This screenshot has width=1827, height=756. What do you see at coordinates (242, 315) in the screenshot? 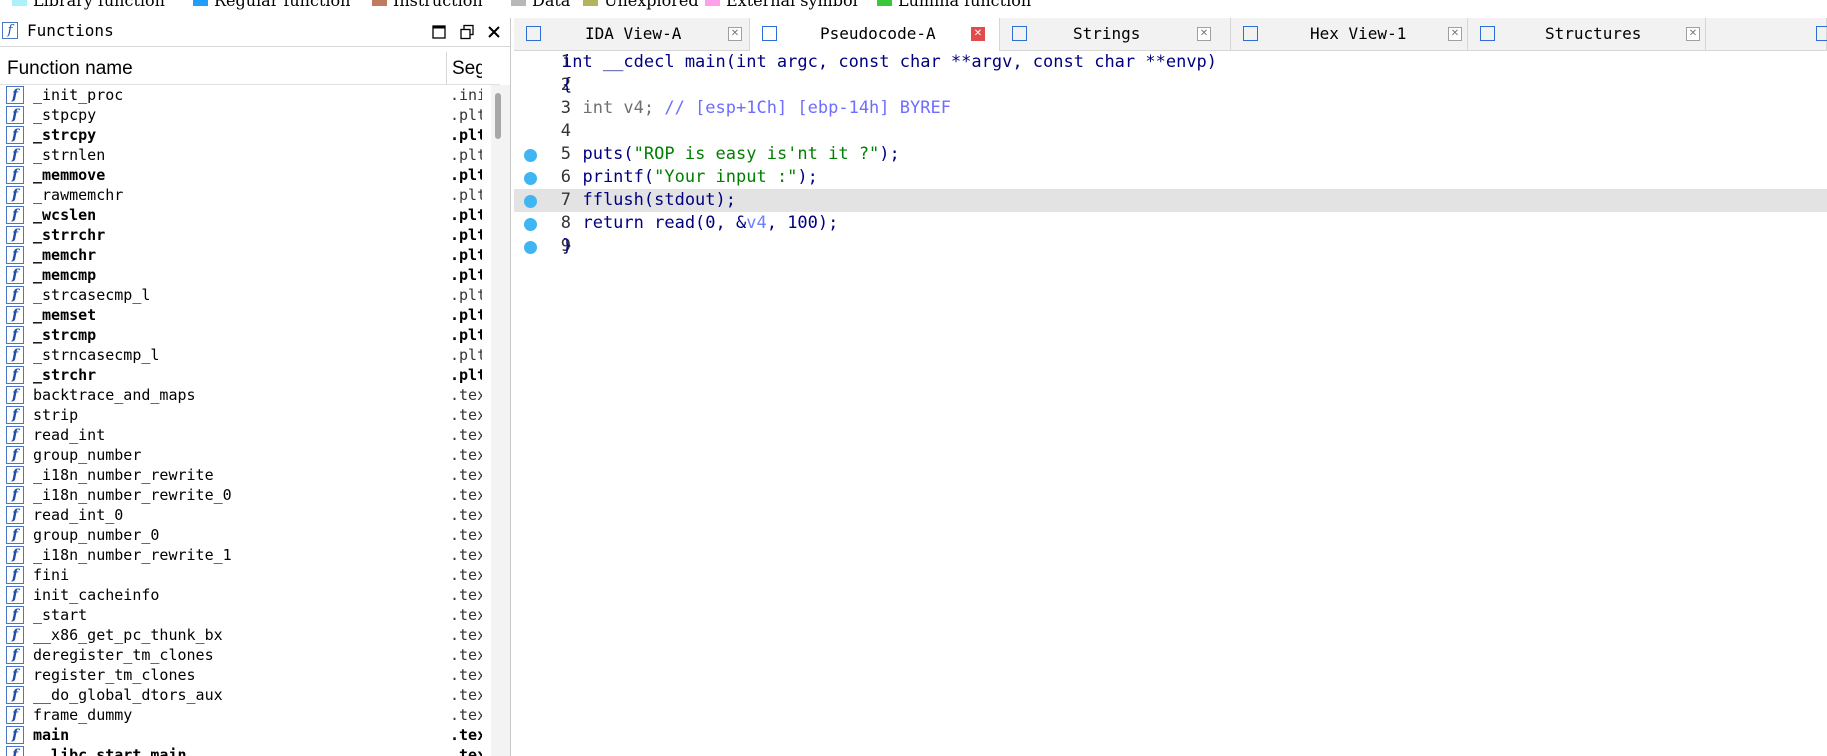
I see `function-row: f _memset .plt` at bounding box center [242, 315].